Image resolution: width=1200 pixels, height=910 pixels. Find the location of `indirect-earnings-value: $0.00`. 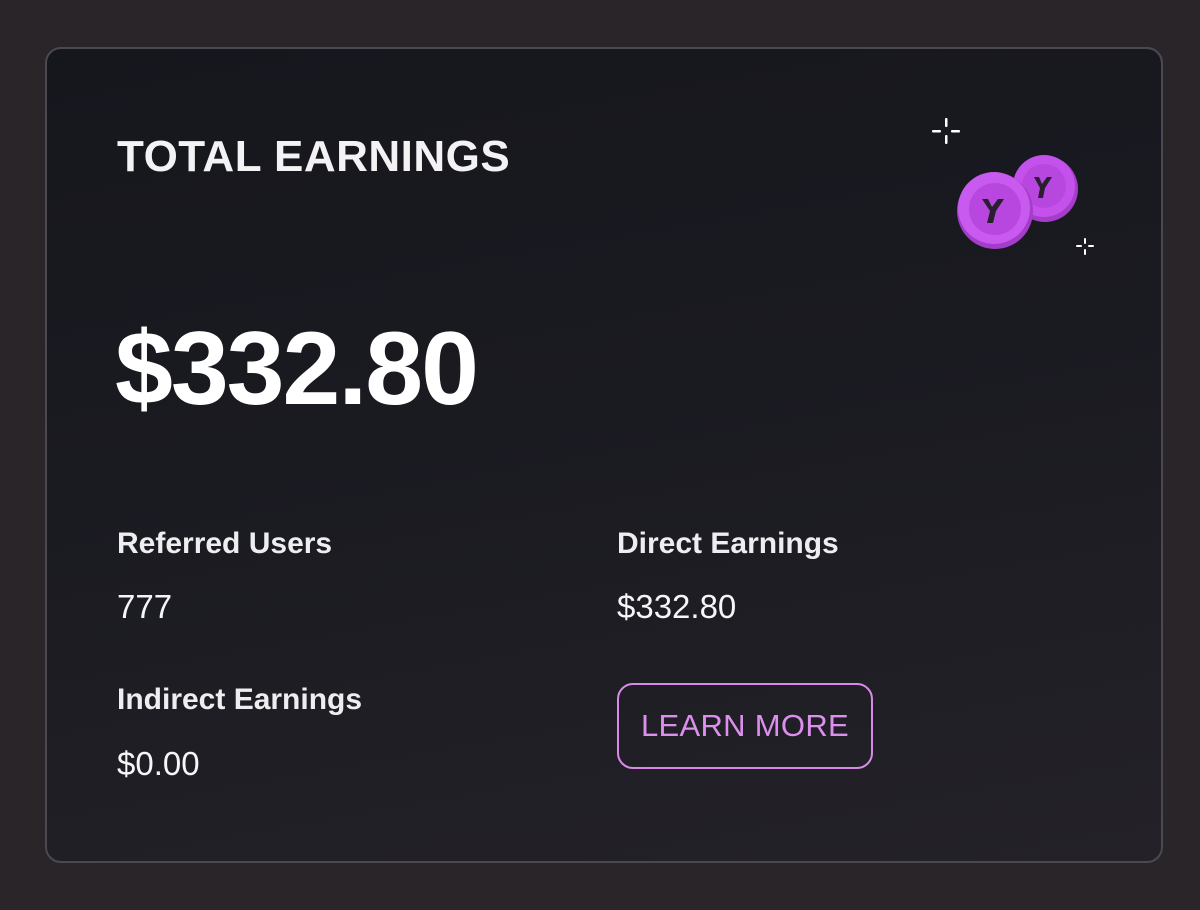

indirect-earnings-value: $0.00 is located at coordinates (158, 763).